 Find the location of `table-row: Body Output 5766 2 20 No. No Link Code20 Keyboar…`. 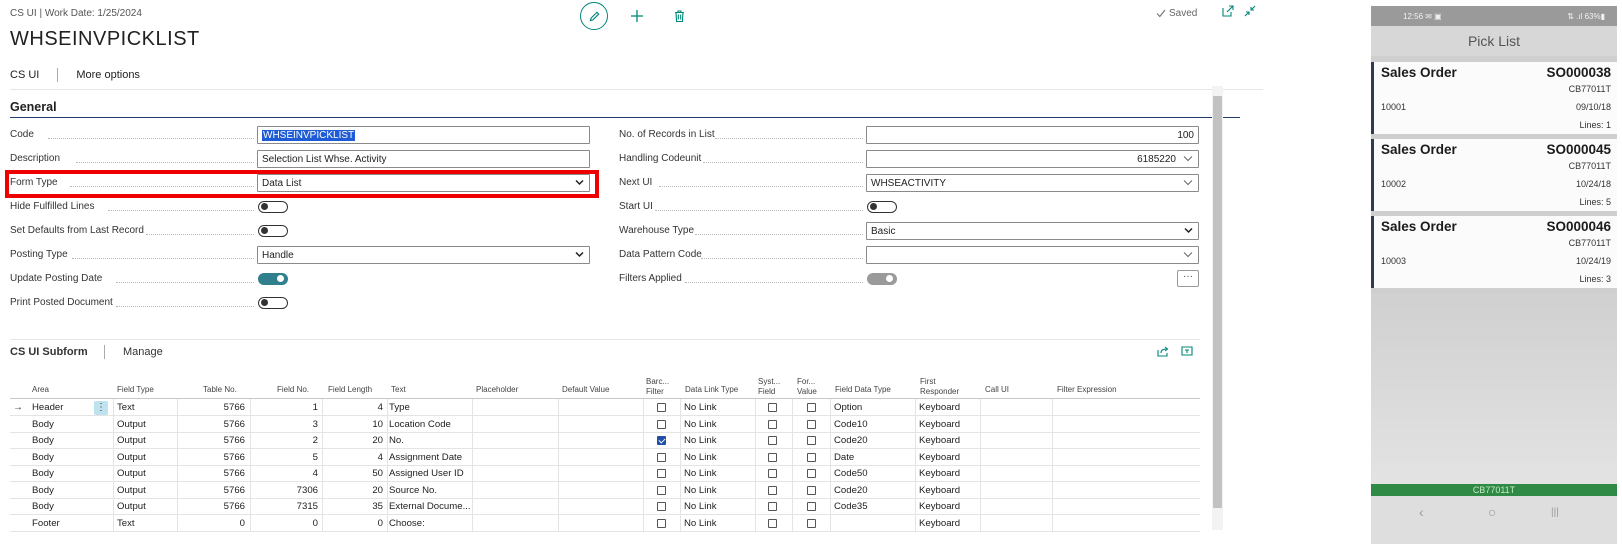

table-row: Body Output 5766 2 20 No. No Link Code20 Keyboar… is located at coordinates (605, 441).